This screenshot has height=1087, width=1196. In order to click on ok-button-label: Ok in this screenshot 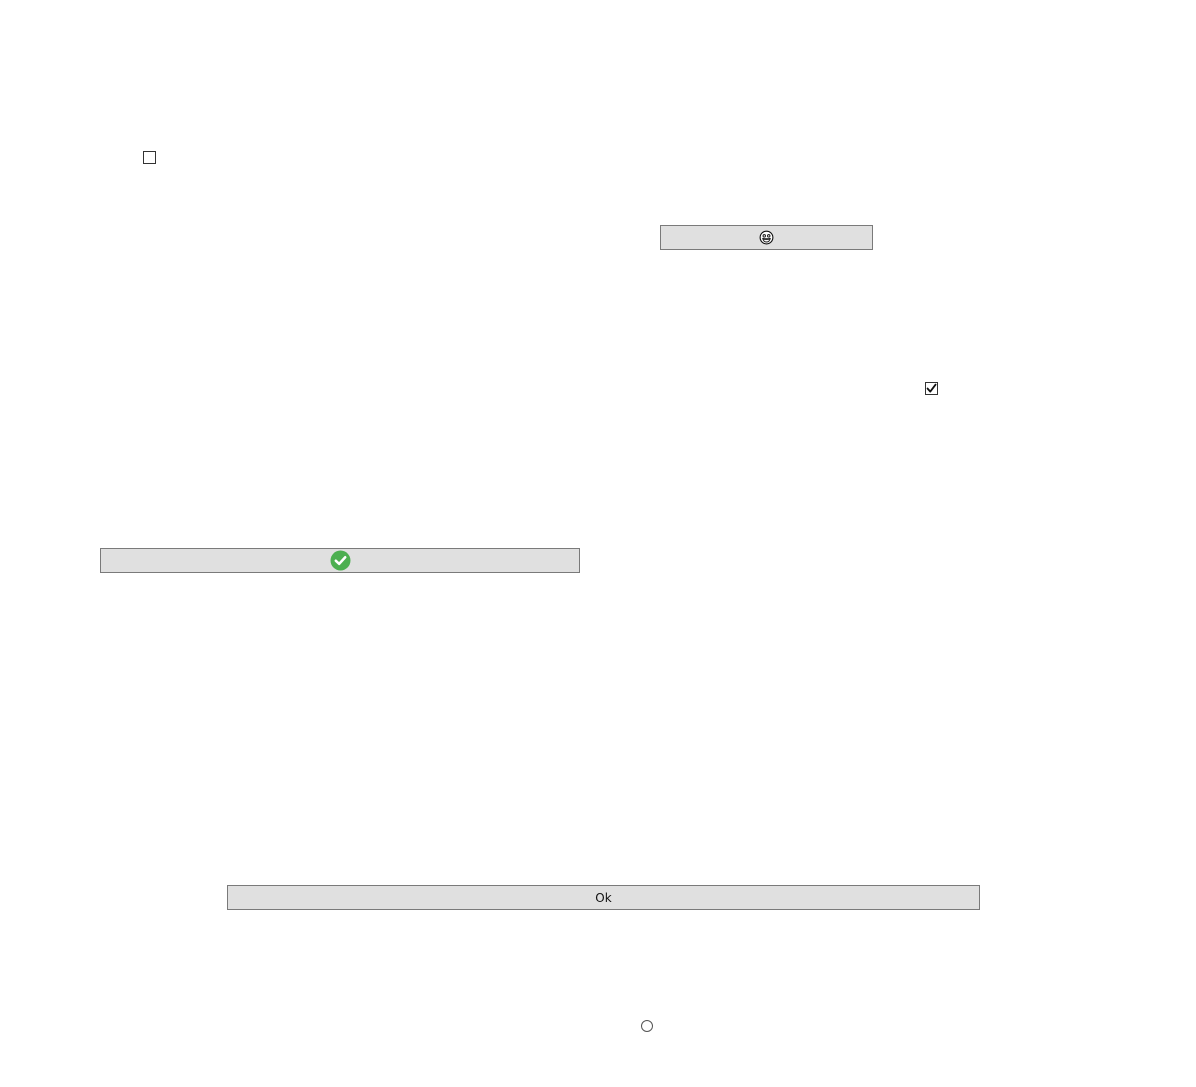, I will do `click(603, 897)`.